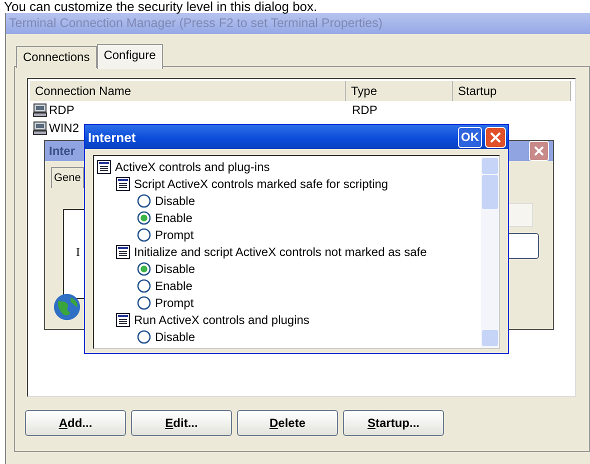 The image size is (590, 464). Describe the element at coordinates (287, 423) in the screenshot. I see `dialog-button: Delete` at that location.